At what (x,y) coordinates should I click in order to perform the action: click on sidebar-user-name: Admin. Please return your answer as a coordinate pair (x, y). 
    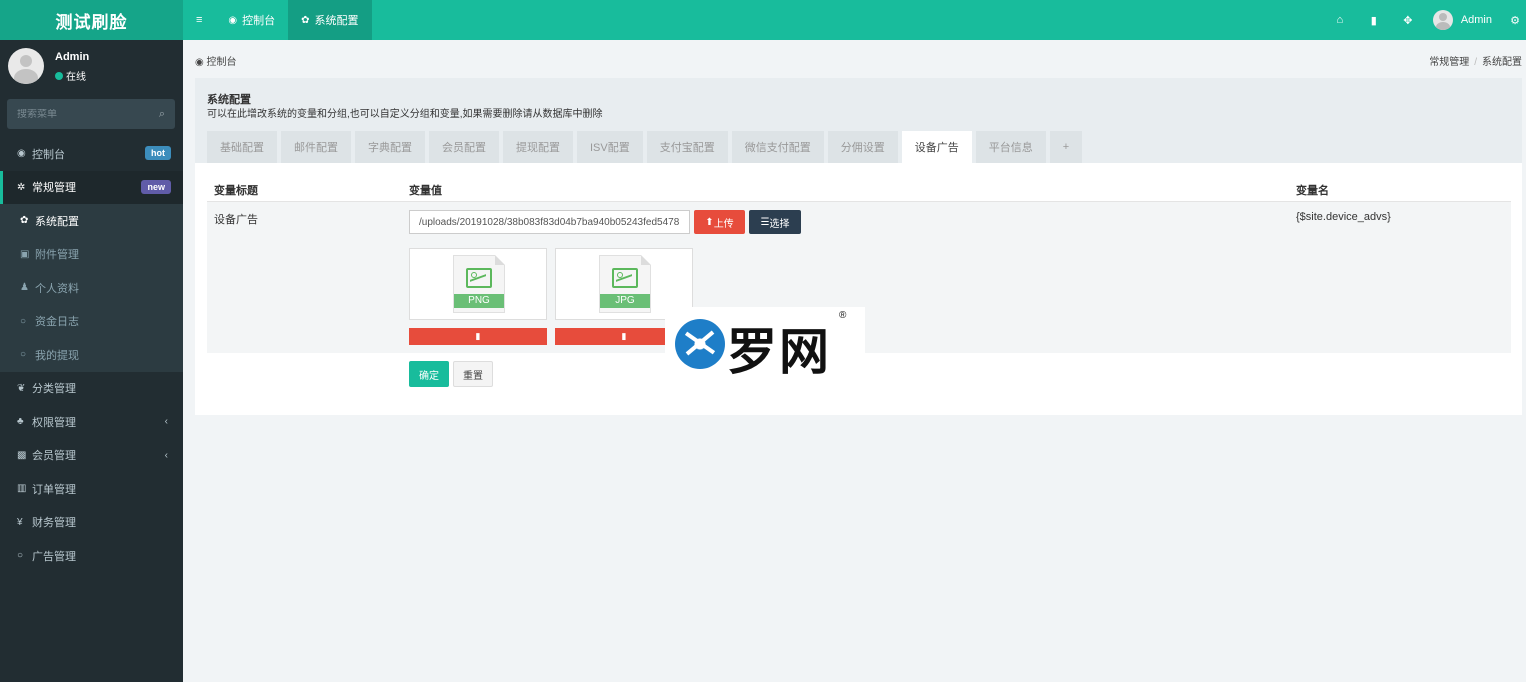
    Looking at the image, I should click on (72, 57).